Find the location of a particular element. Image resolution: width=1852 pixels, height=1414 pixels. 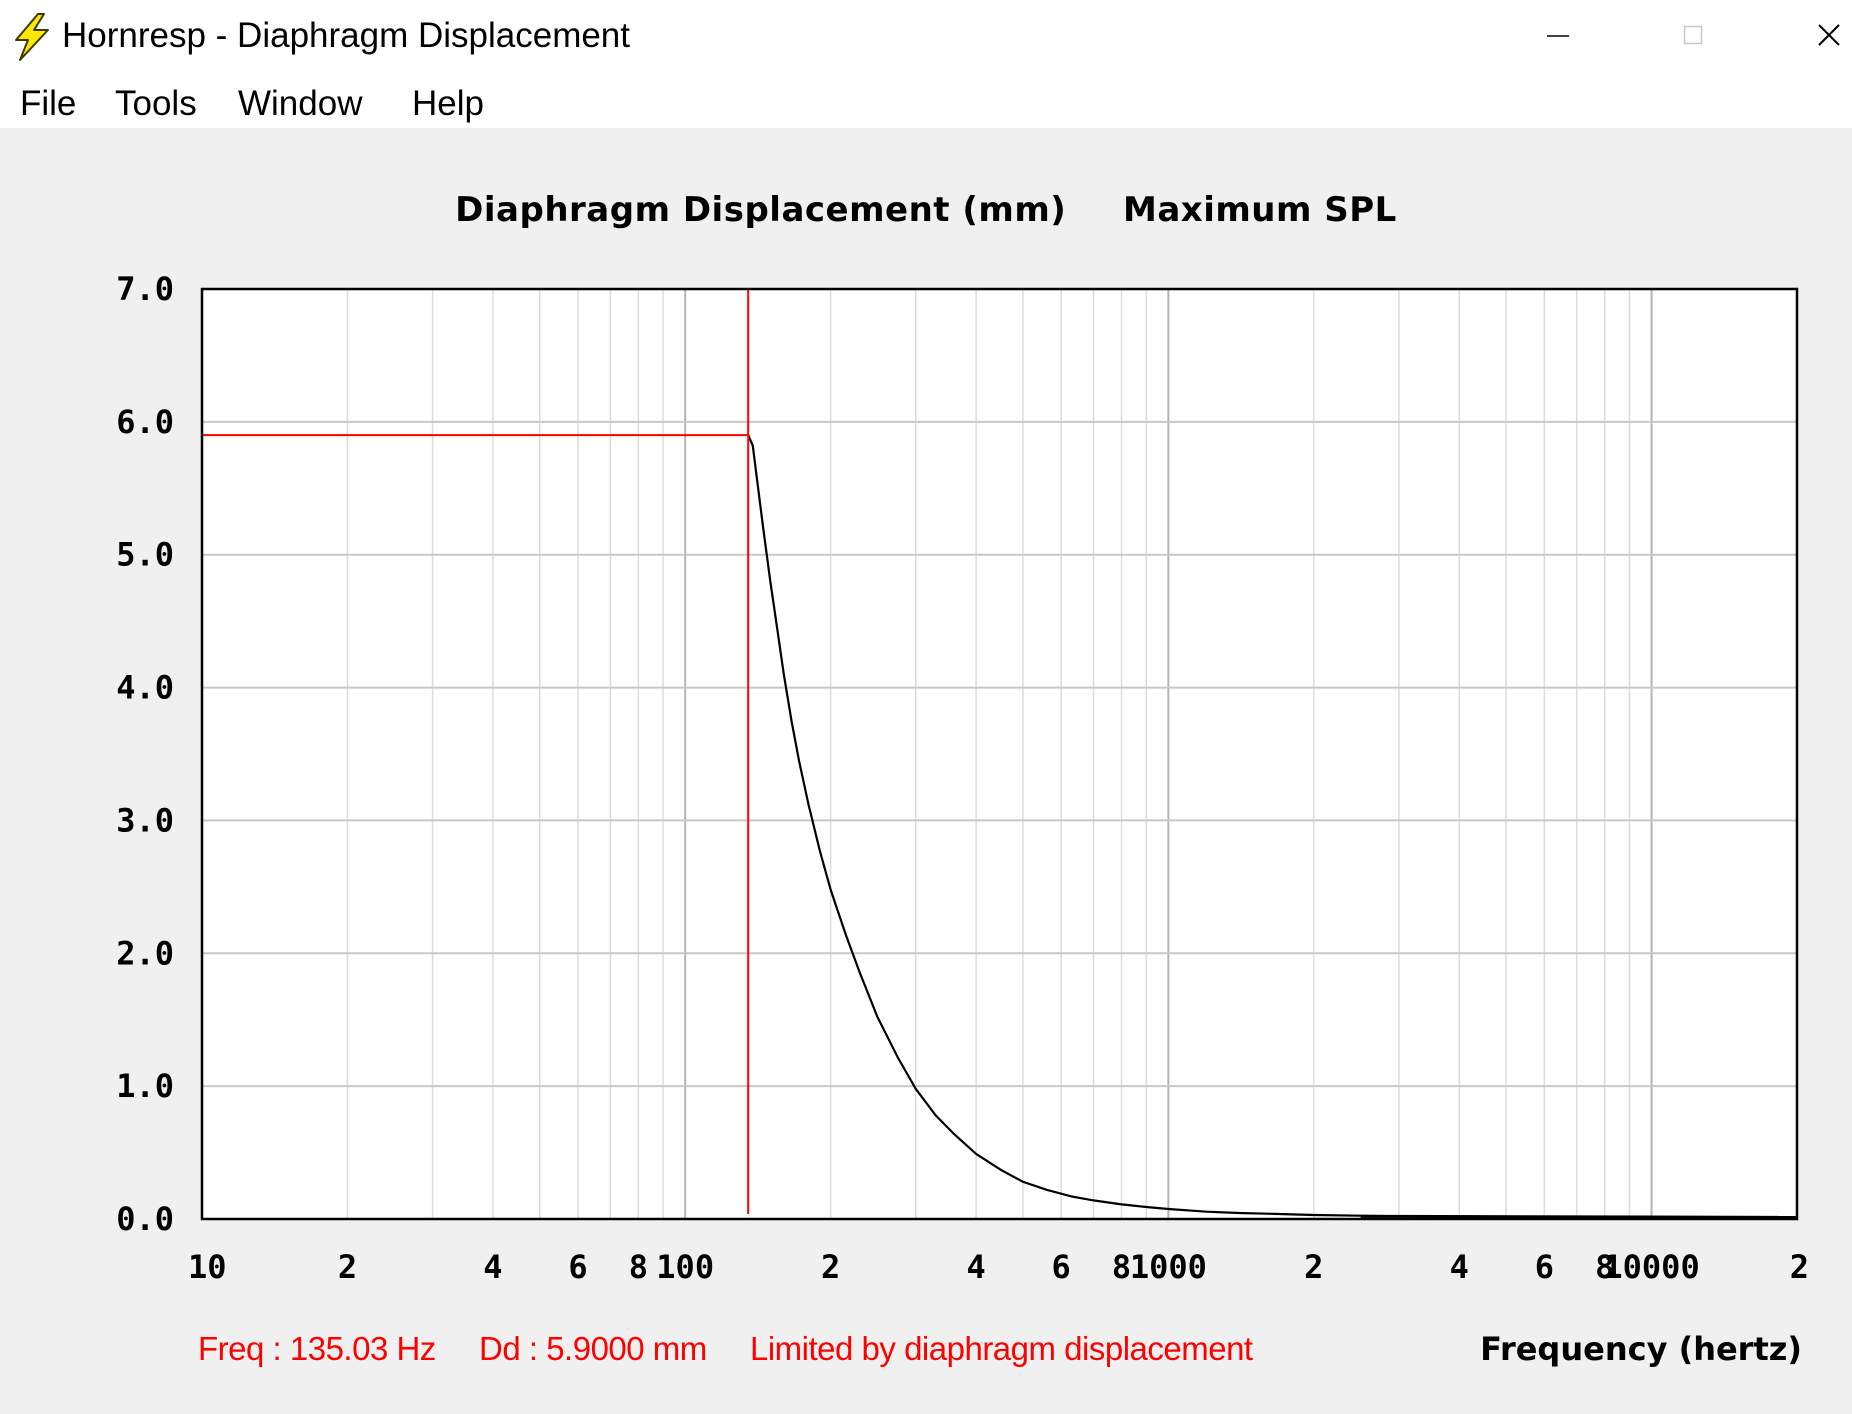

x-tick-label: 10 is located at coordinates (207, 1267).